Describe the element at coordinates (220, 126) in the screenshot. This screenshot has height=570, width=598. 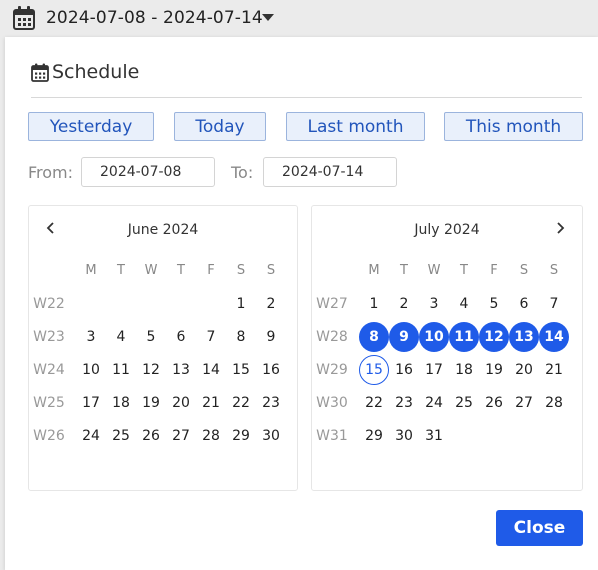
I see `today-button: Today` at that location.